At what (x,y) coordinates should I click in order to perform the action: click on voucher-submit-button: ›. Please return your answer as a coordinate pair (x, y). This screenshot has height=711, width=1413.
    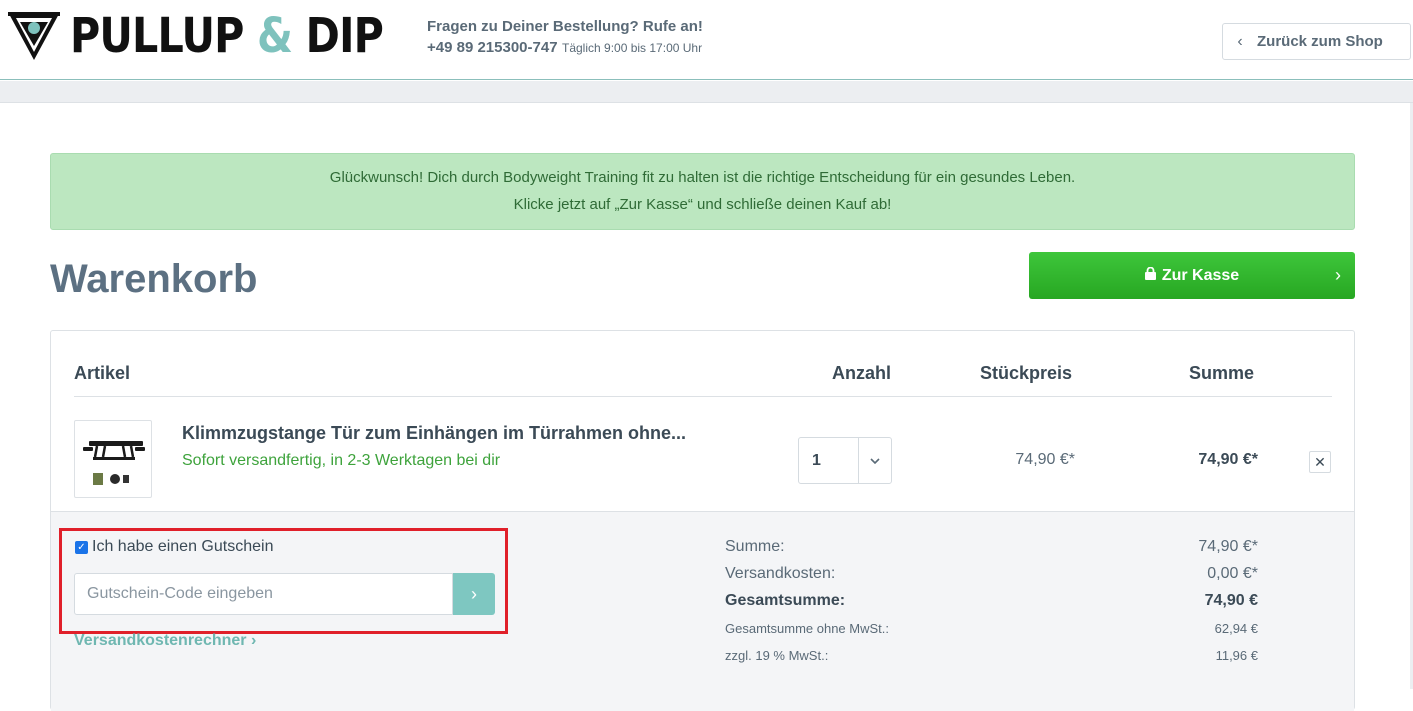
    Looking at the image, I should click on (474, 594).